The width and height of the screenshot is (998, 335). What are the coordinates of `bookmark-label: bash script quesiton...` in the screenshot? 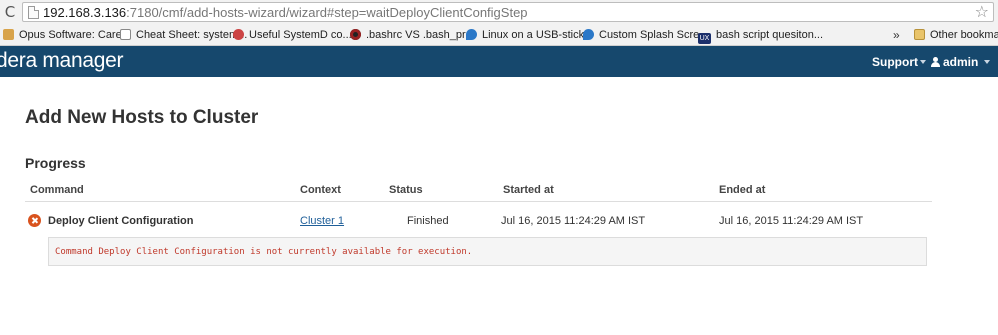 It's located at (770, 35).